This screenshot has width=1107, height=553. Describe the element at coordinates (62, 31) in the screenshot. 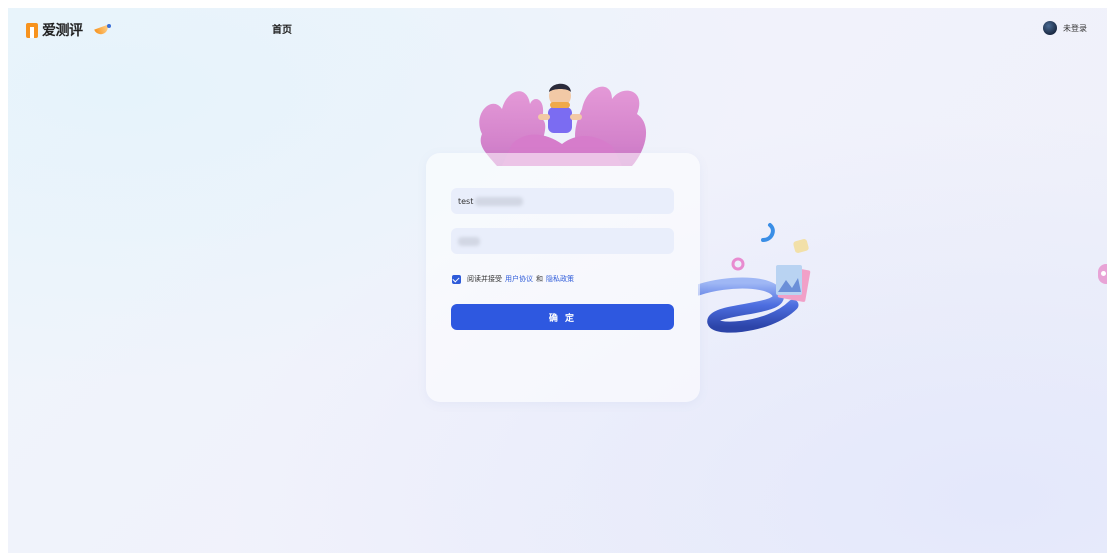

I see `logo-text: 爱测评` at that location.